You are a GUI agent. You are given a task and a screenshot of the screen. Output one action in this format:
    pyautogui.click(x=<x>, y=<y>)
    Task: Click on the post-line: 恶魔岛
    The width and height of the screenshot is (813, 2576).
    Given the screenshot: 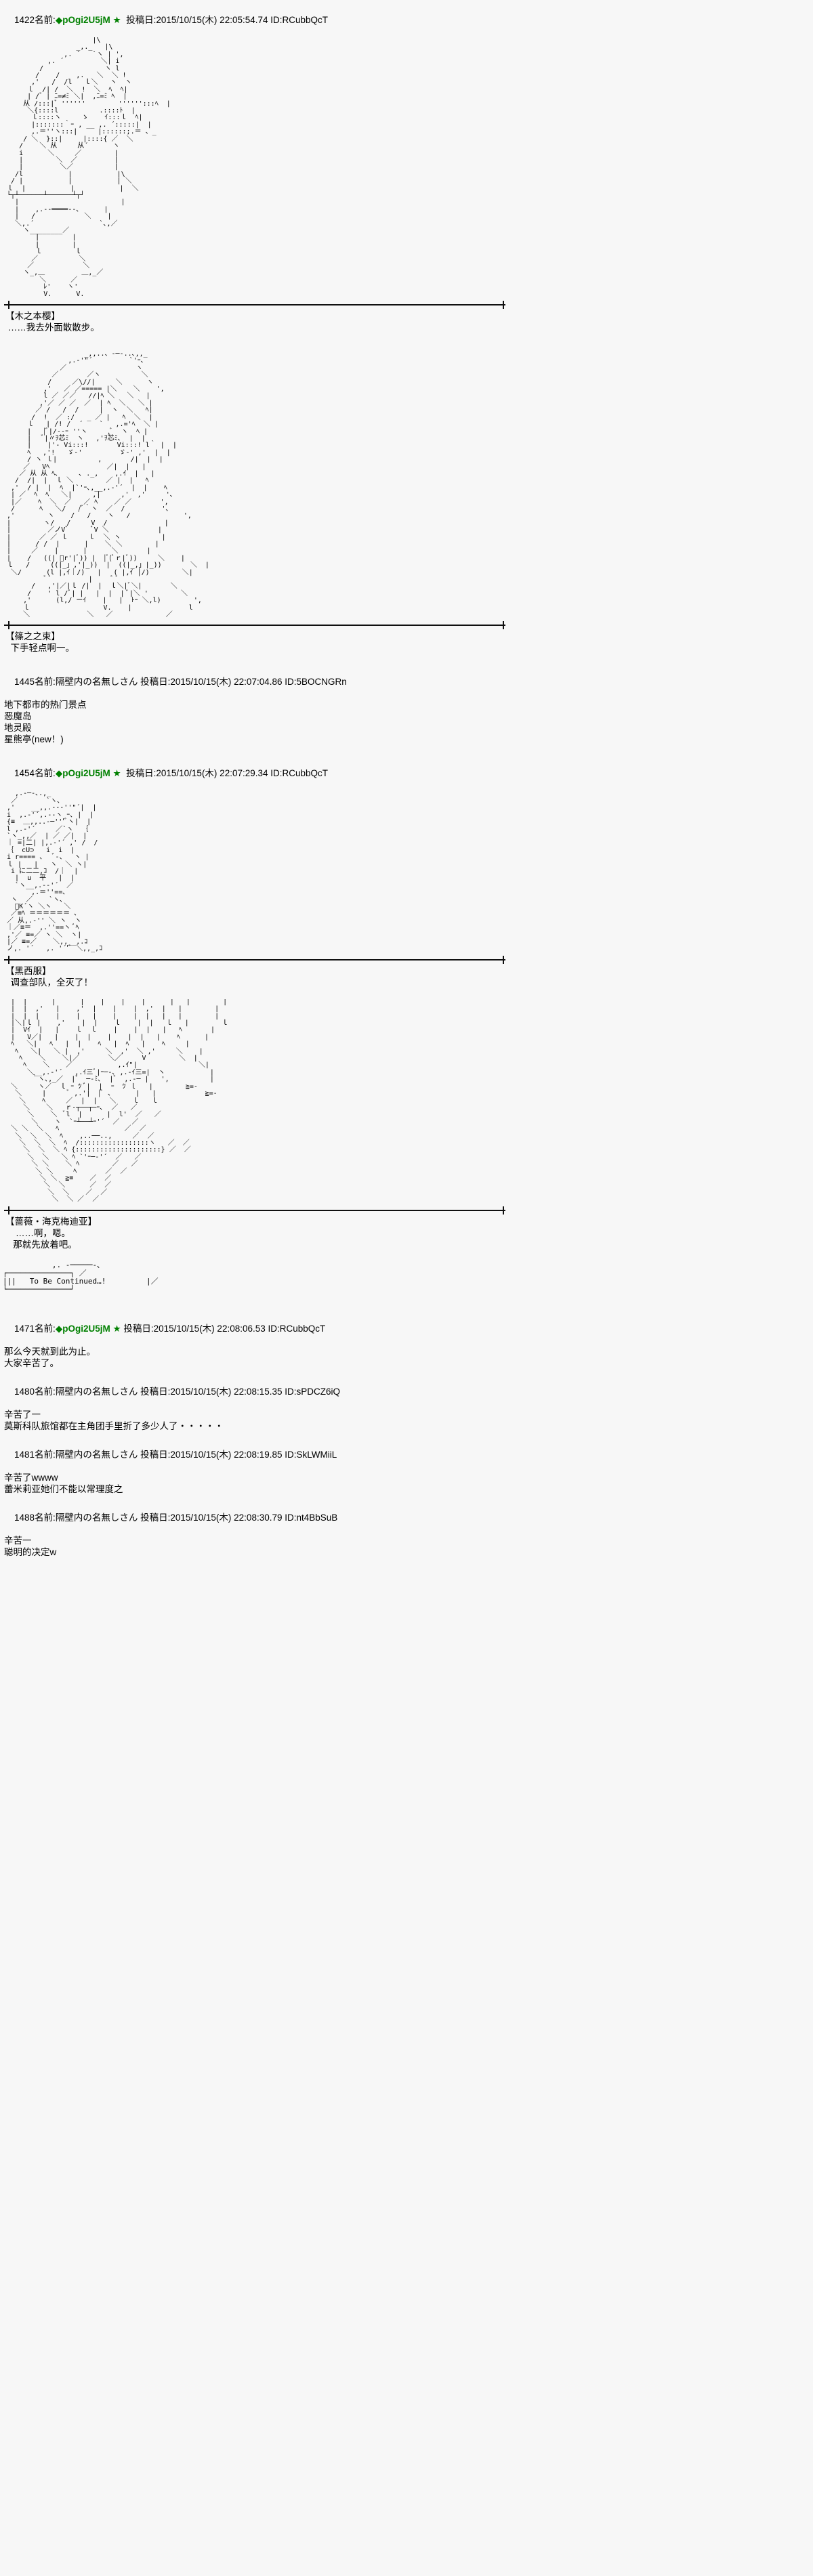 What is the action you would take?
    pyautogui.click(x=18, y=716)
    